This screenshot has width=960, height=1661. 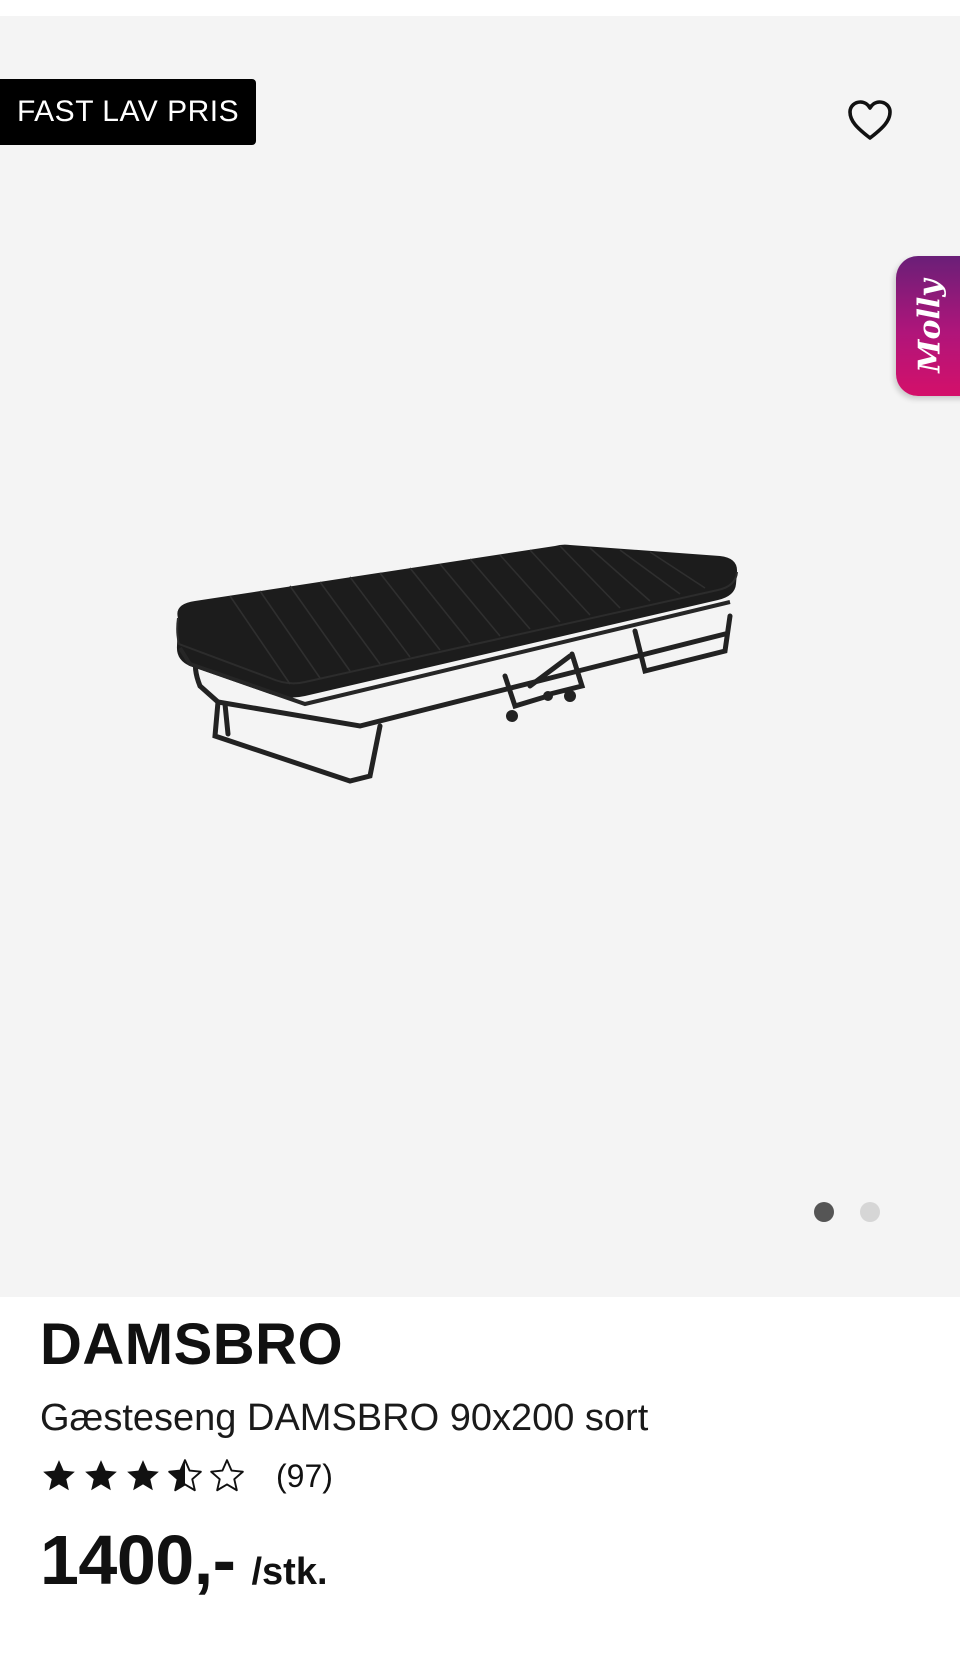 What do you see at coordinates (128, 112) in the screenshot?
I see `price-badge: FAST LAV PRIS` at bounding box center [128, 112].